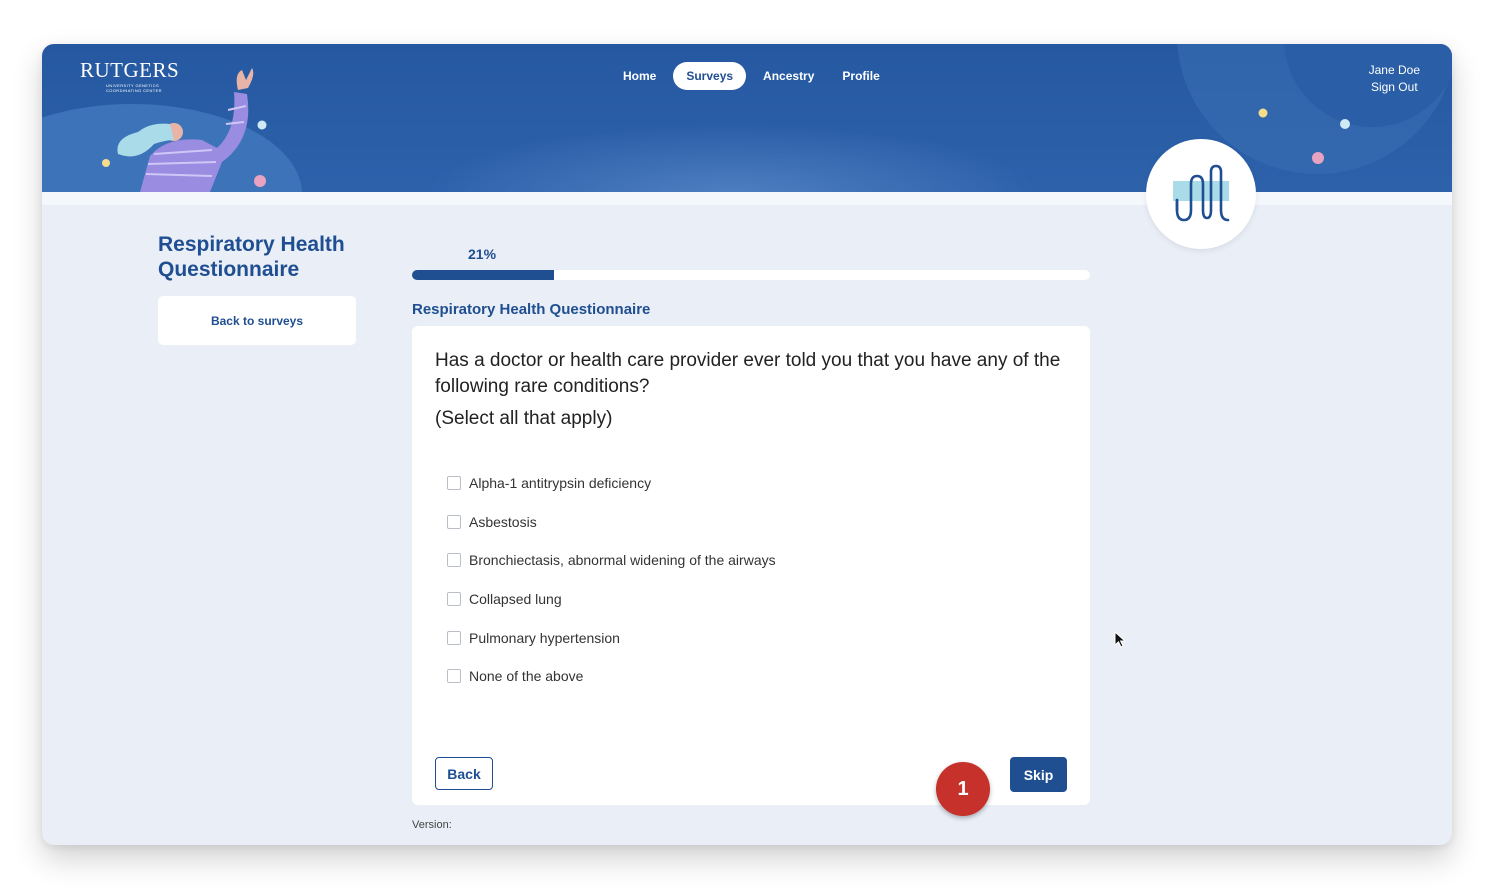  I want to click on option-label: Asbestosis, so click(503, 522).